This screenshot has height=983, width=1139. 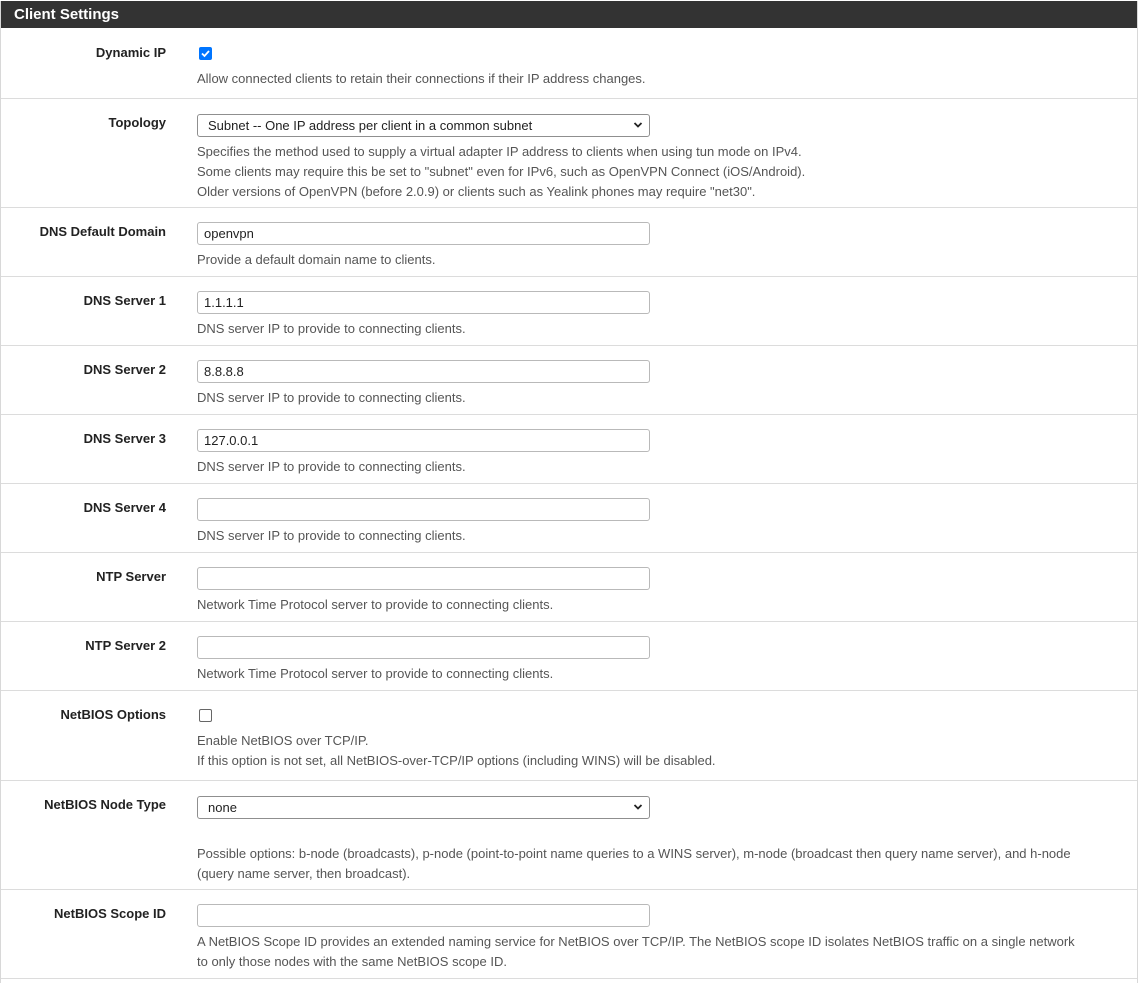 I want to click on netbios-options-checkbox, so click(x=205, y=715).